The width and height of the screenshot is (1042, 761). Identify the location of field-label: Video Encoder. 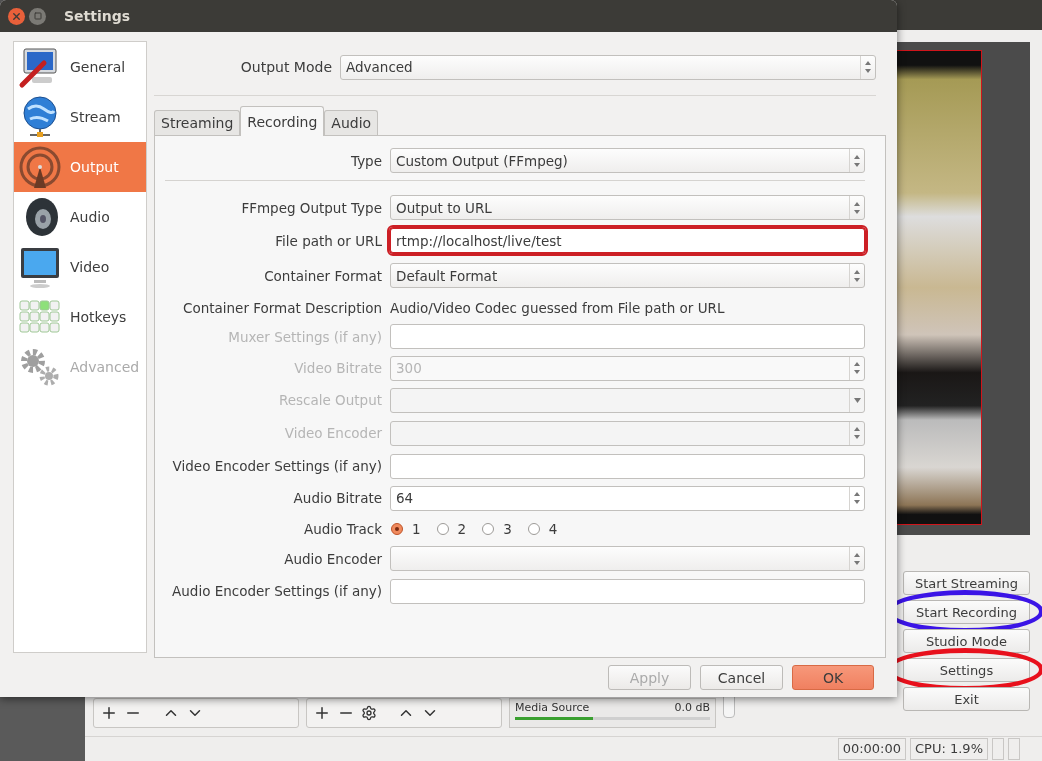
(332, 433).